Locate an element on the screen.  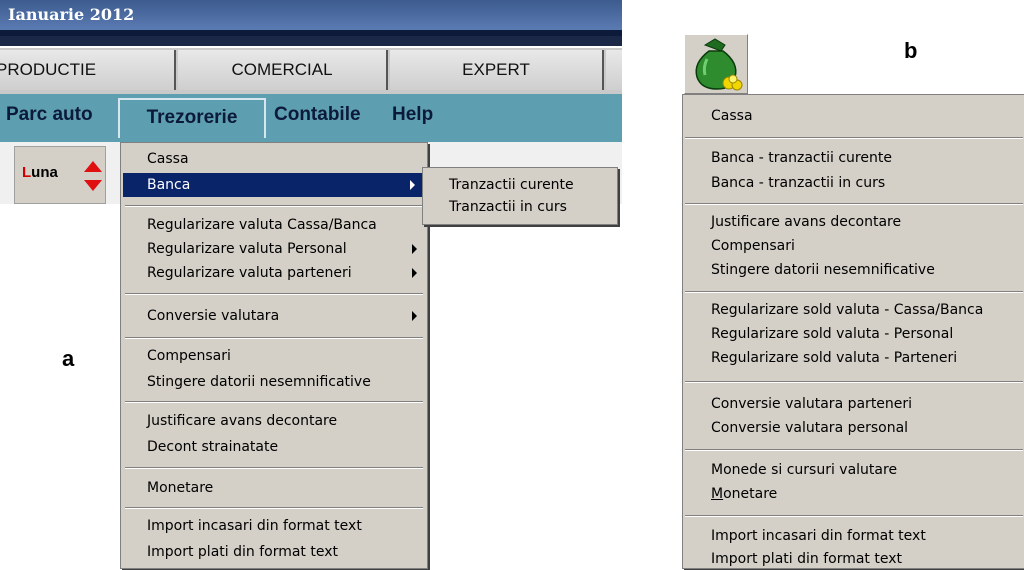
menu-trezorerie: Trezorerie is located at coordinates (192, 118).